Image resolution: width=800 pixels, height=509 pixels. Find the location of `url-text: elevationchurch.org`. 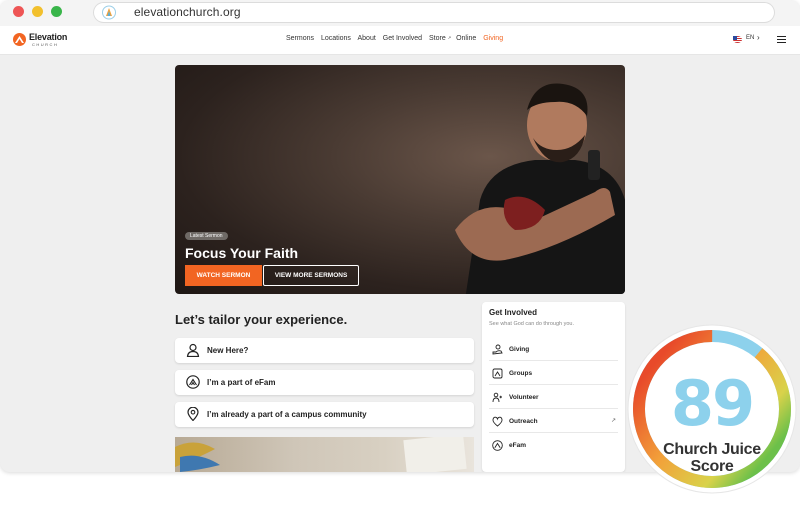

url-text: elevationchurch.org is located at coordinates (187, 12).